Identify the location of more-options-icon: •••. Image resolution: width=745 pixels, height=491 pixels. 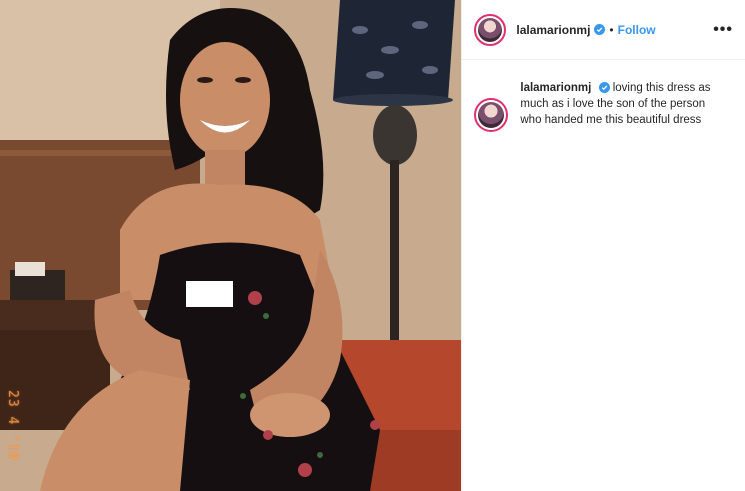
(723, 30).